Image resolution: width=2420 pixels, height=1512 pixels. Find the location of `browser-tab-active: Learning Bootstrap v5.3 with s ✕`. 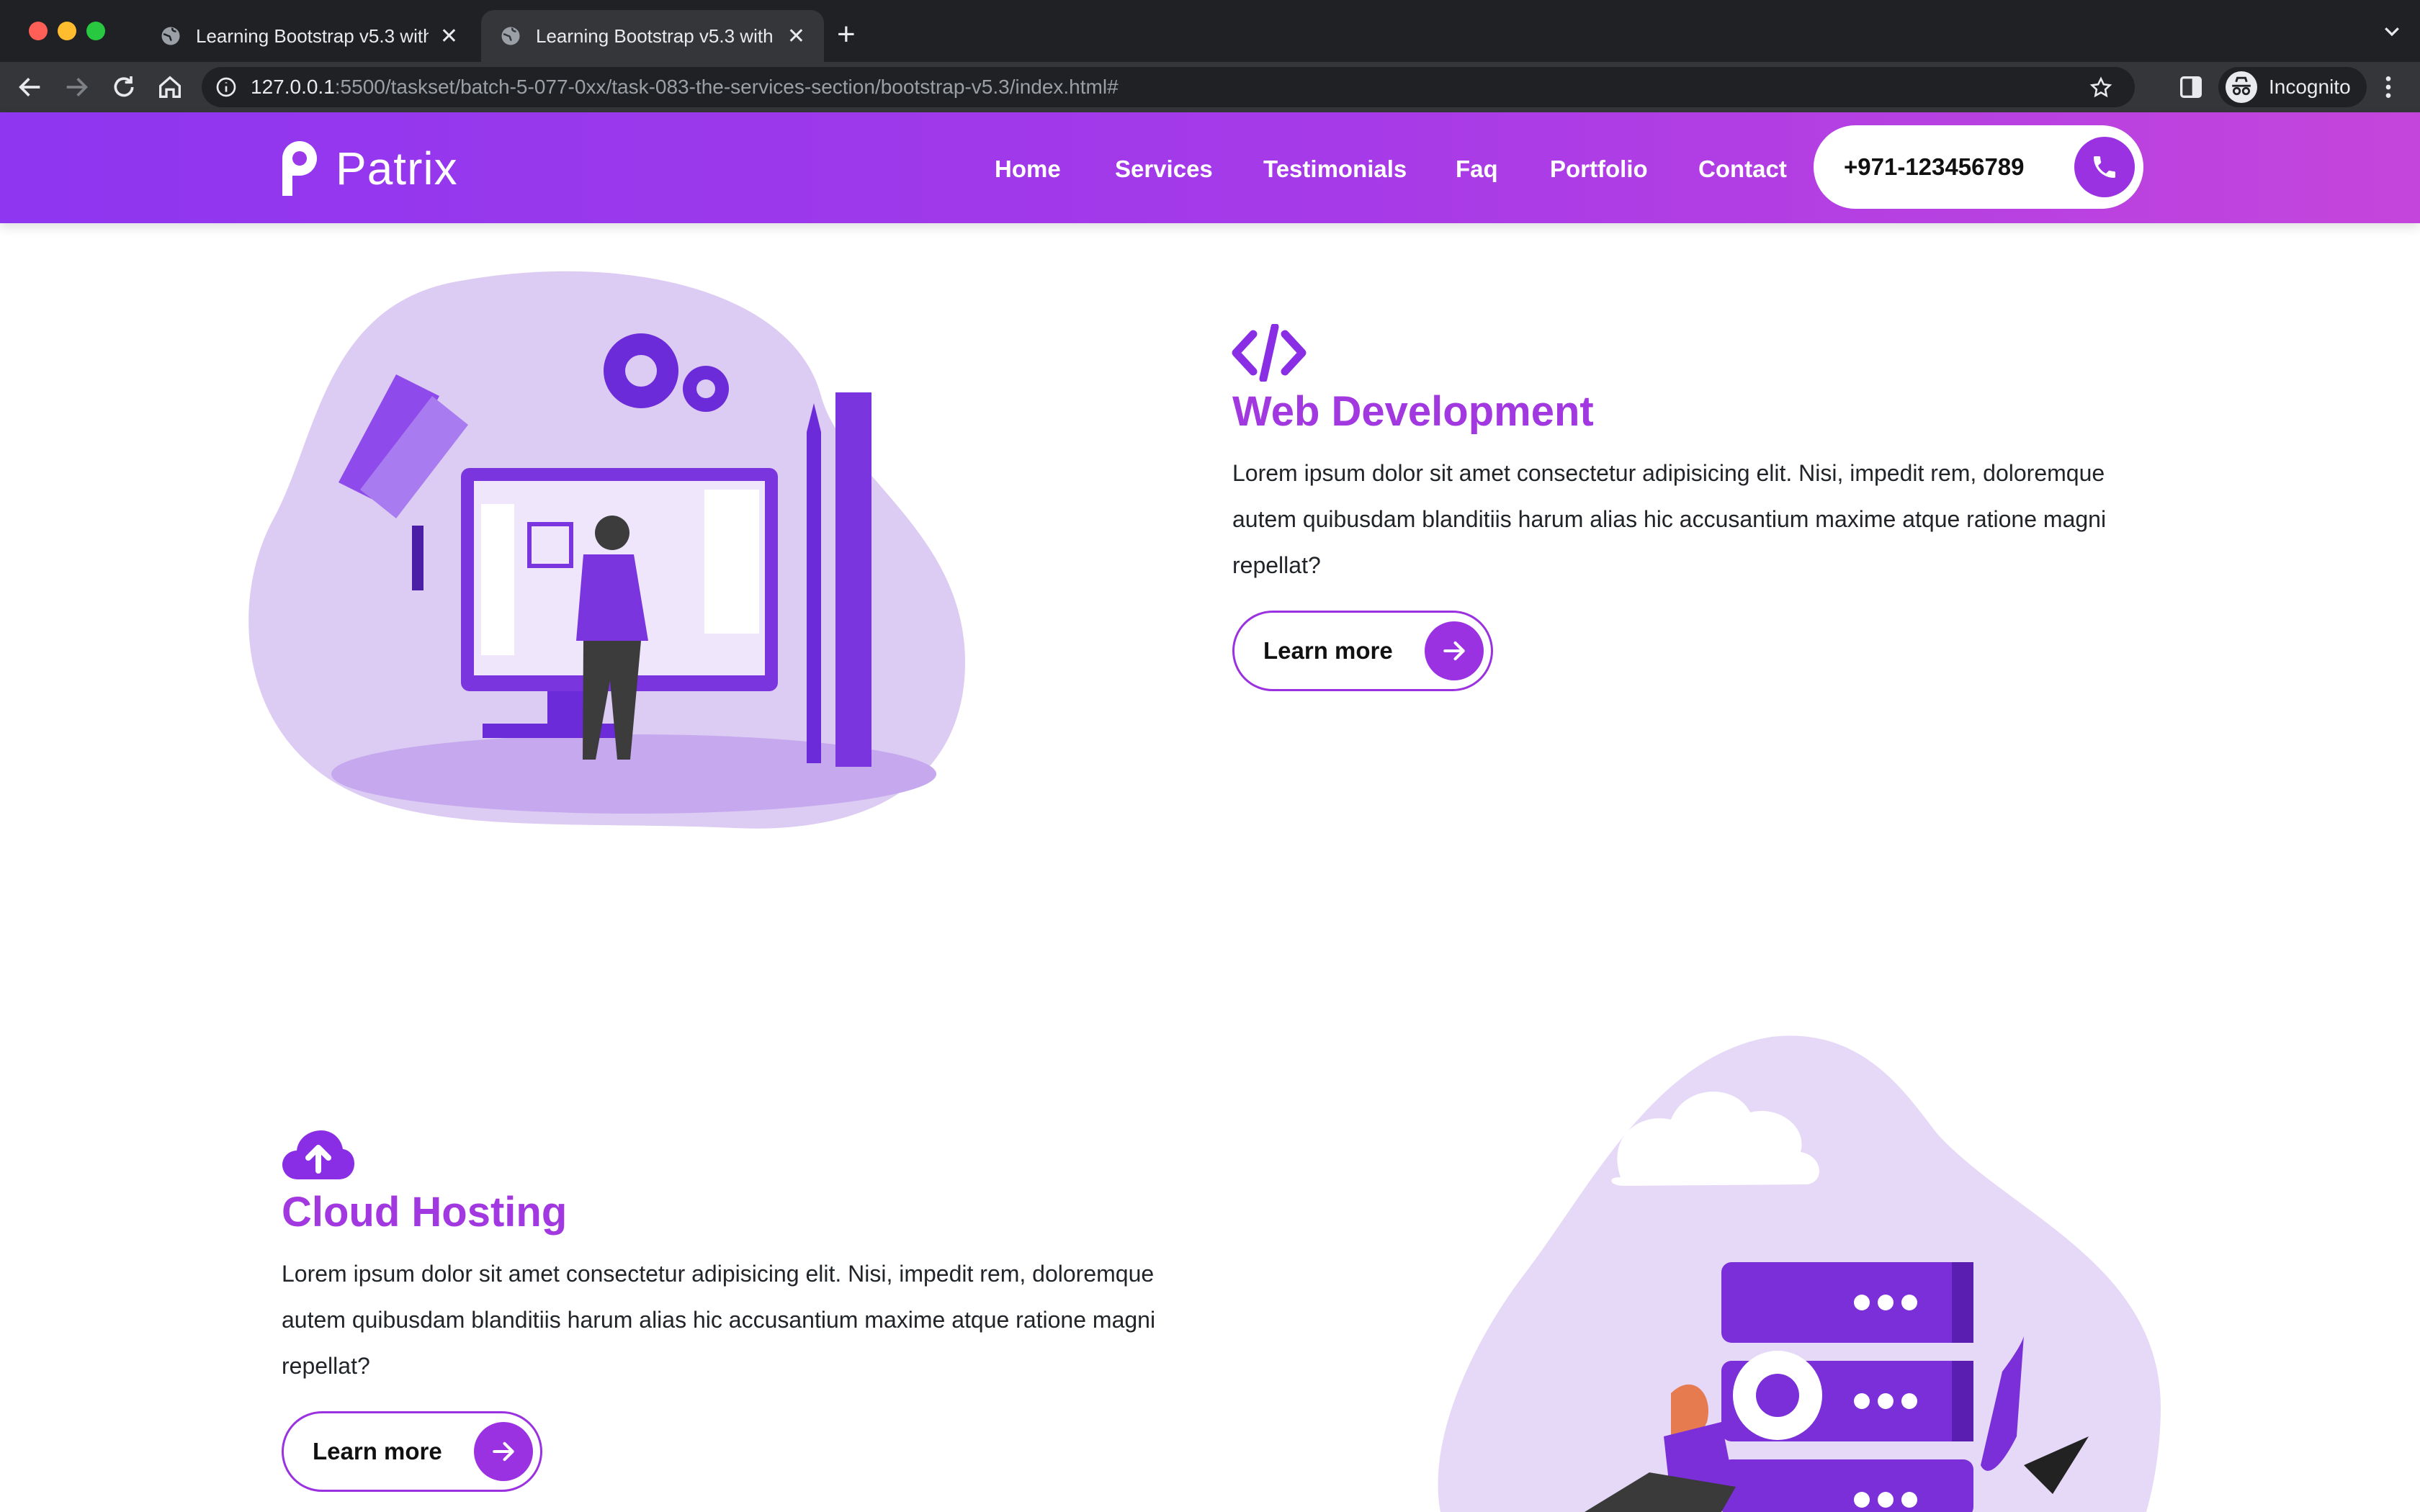

browser-tab-active: Learning Bootstrap v5.3 with s ✕ is located at coordinates (652, 36).